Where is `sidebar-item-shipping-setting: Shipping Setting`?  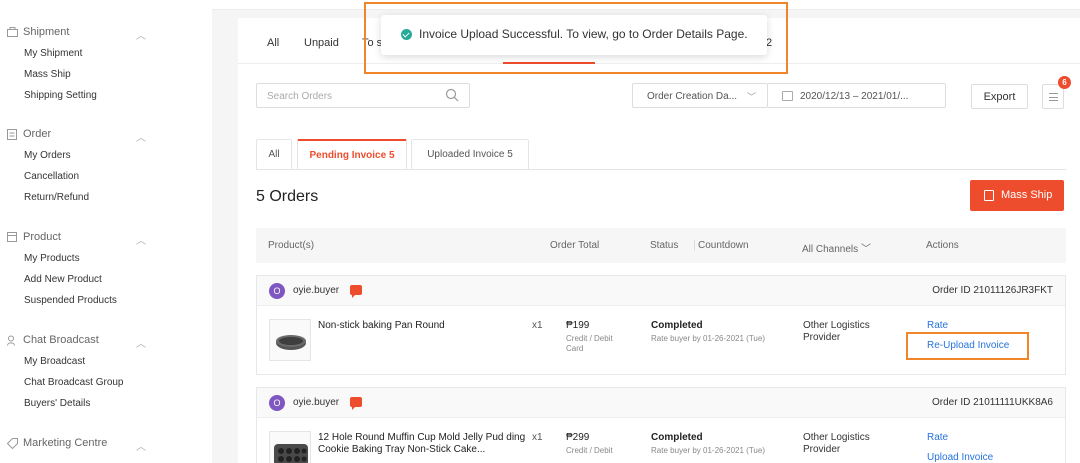
sidebar-item-shipping-setting: Shipping Setting is located at coordinates (60, 95).